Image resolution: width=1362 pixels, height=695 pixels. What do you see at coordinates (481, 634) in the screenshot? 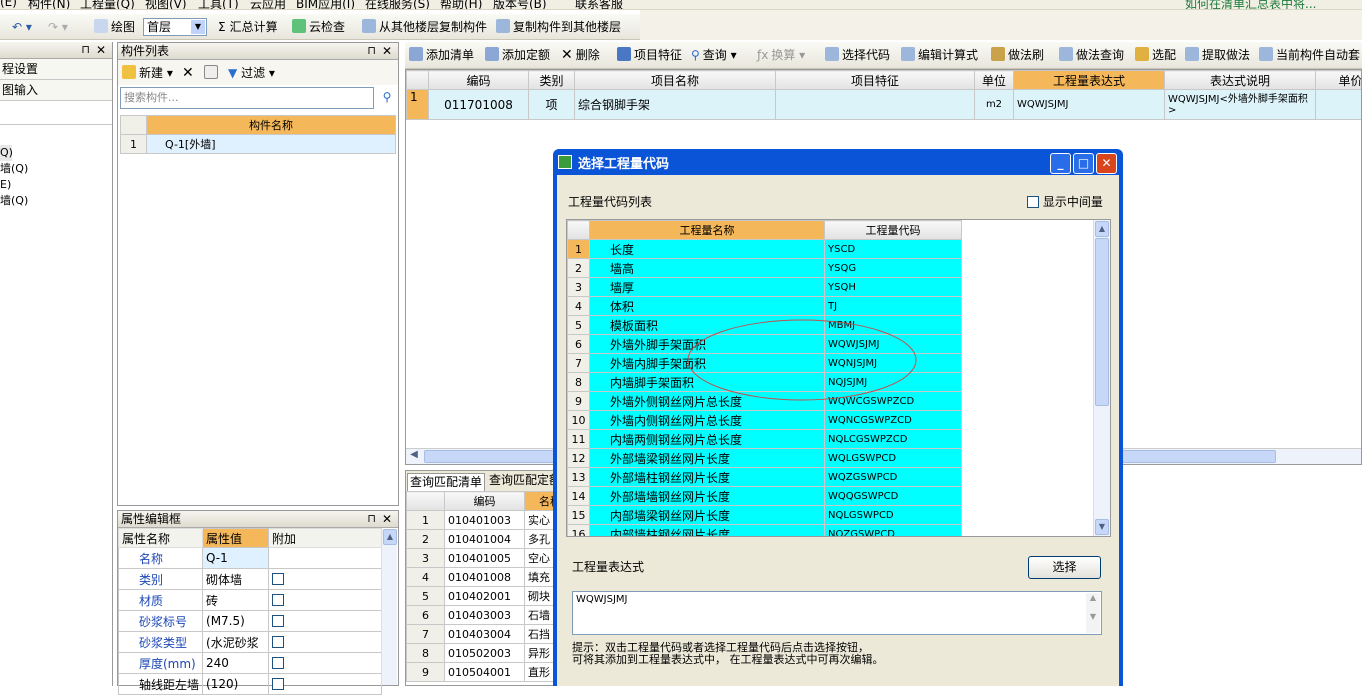
I see `table-row: 7010403004石挡` at bounding box center [481, 634].